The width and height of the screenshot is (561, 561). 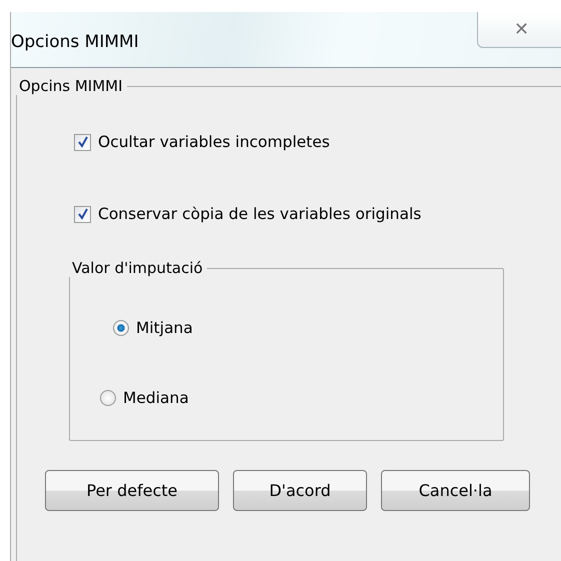 I want to click on group-legend: Opcins MIMMI, so click(x=71, y=86).